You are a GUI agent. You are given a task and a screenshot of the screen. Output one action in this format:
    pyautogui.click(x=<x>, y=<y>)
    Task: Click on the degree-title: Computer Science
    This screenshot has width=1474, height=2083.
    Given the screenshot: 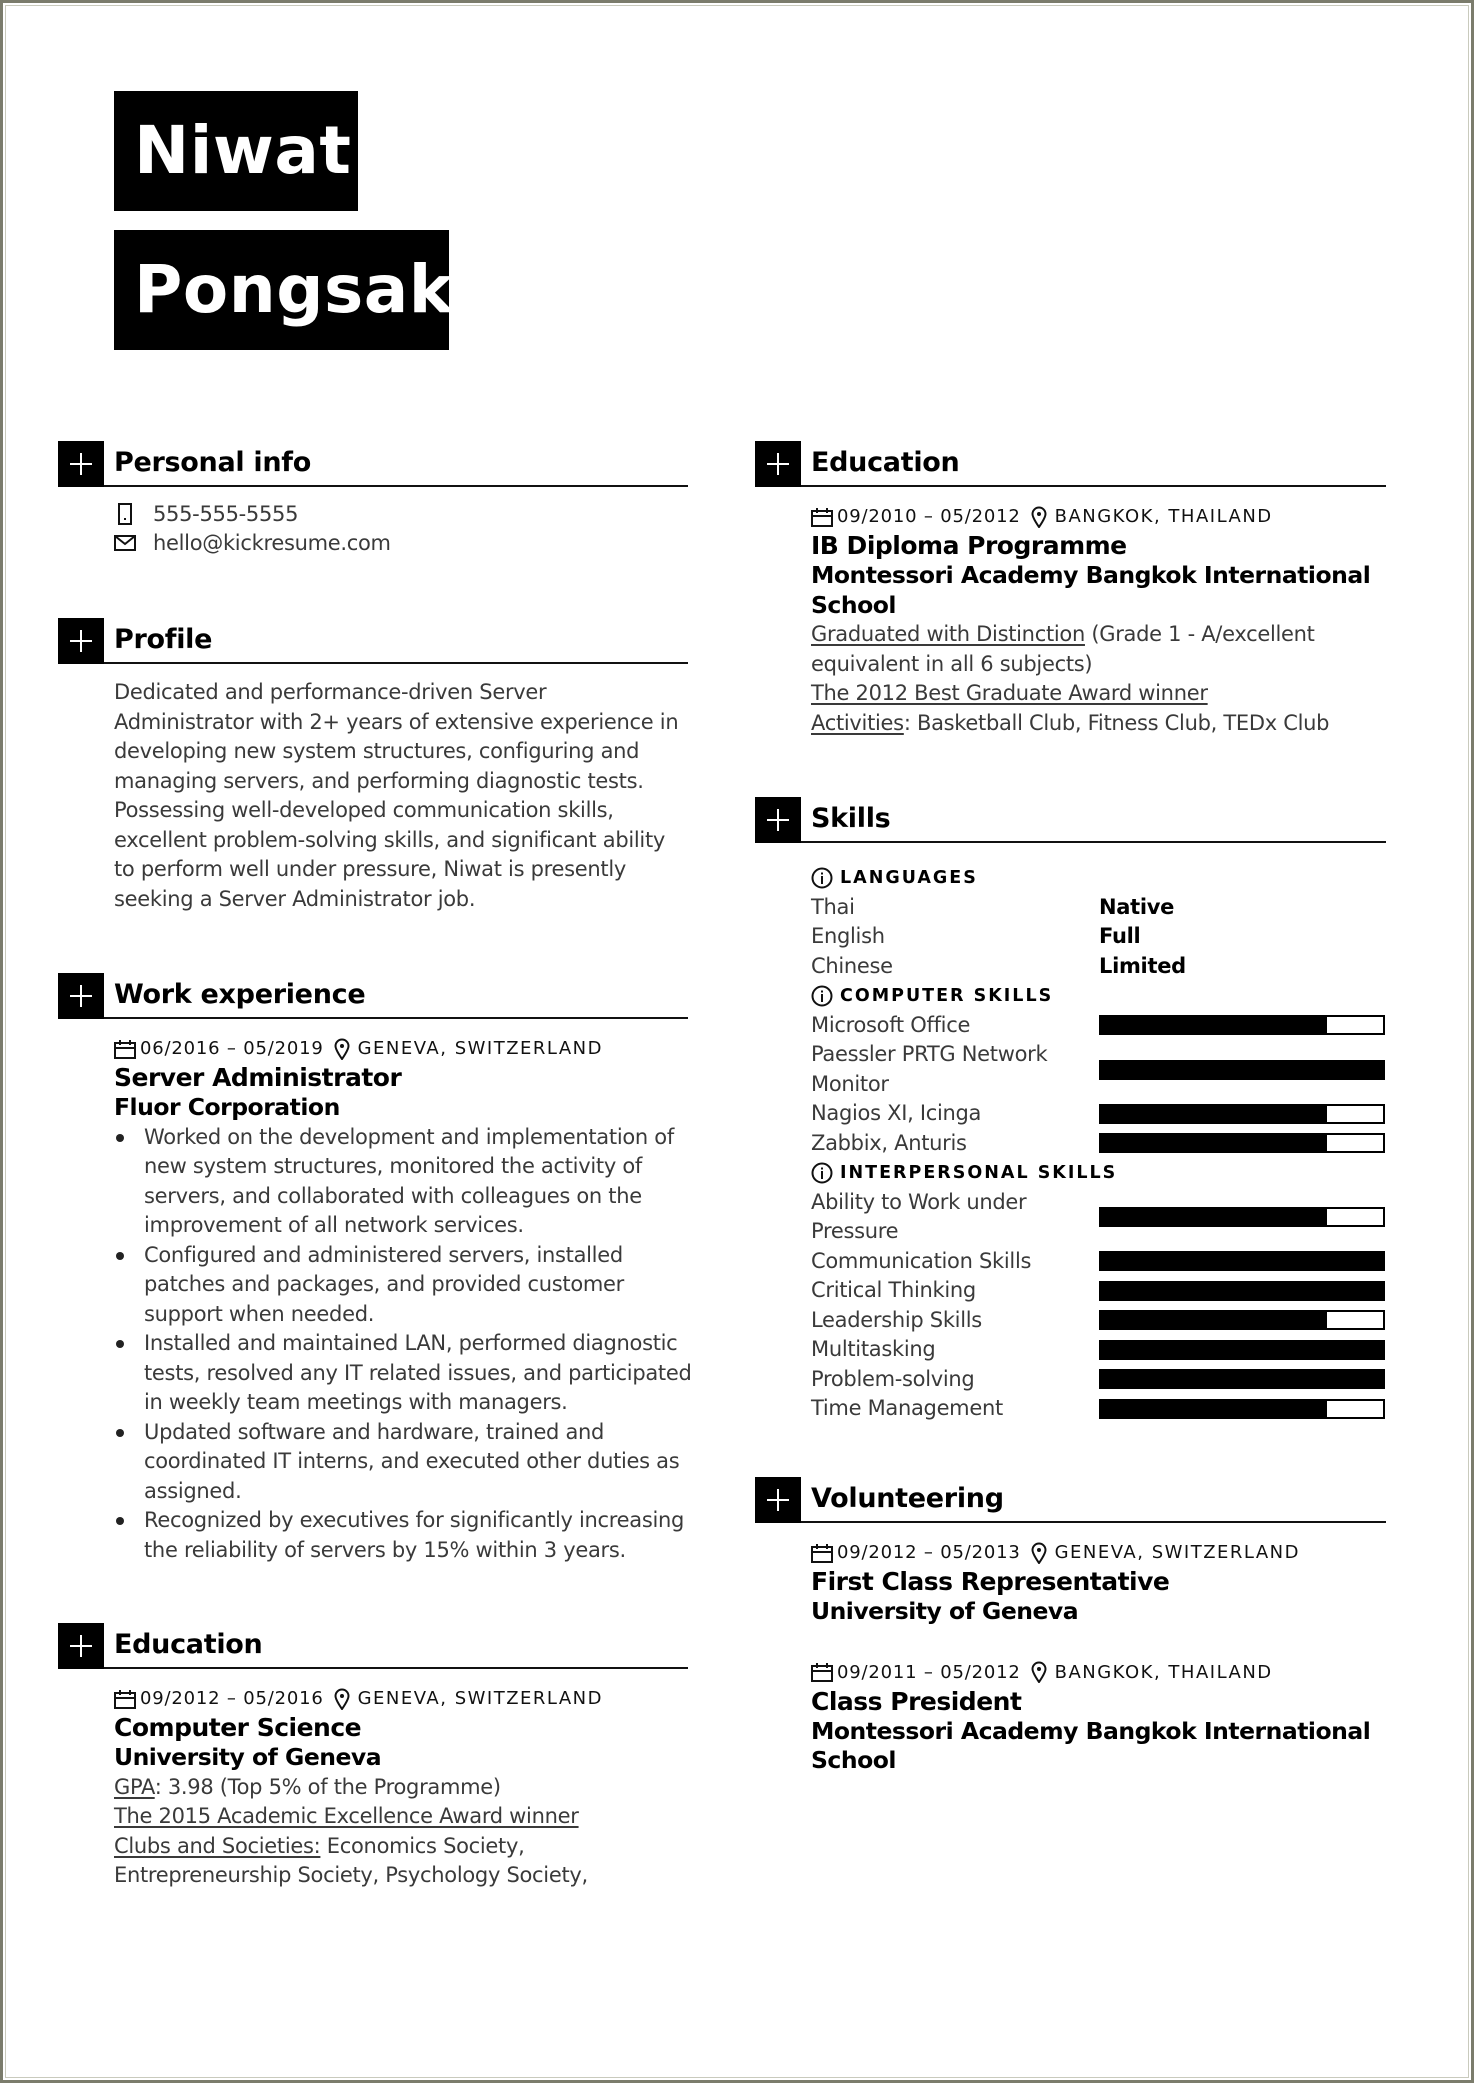 What is the action you would take?
    pyautogui.click(x=238, y=1727)
    